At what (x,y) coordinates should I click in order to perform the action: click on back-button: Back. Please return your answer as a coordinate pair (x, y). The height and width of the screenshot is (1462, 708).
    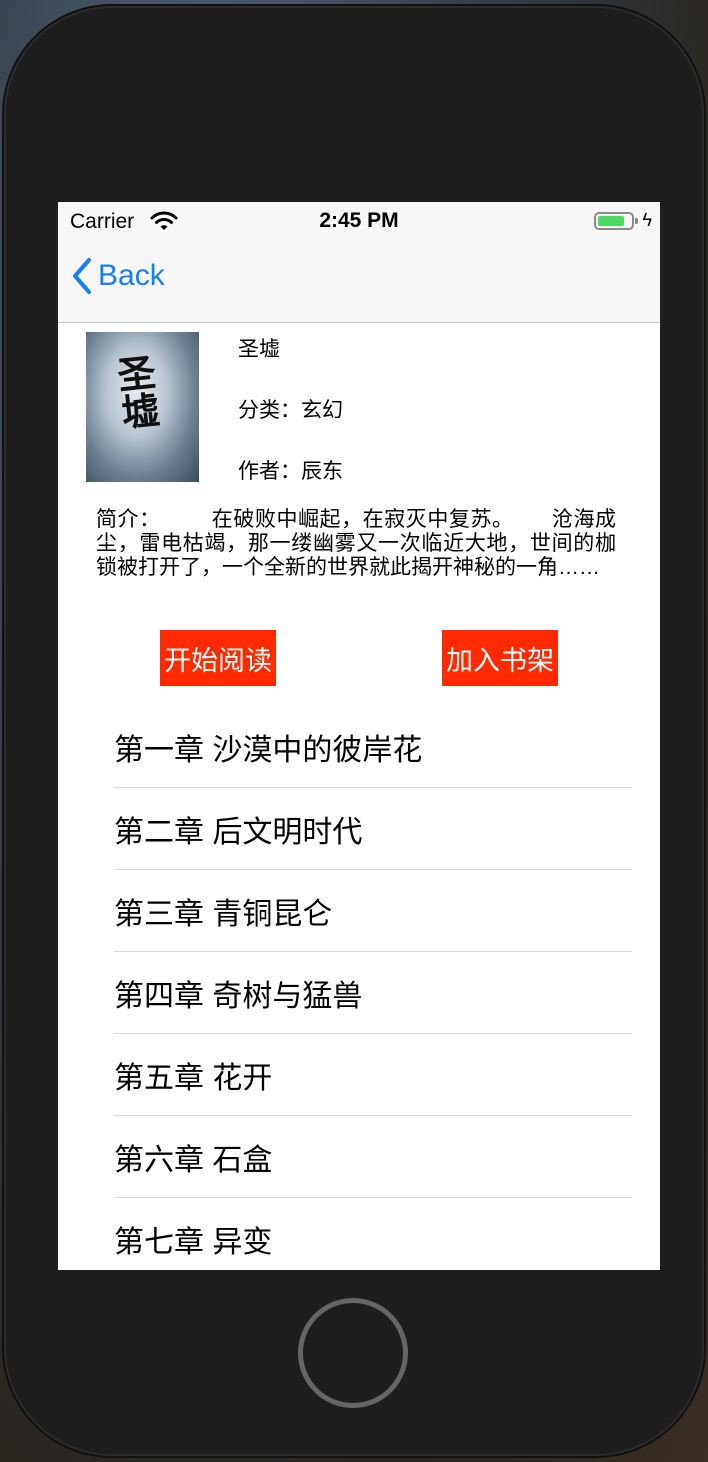
    Looking at the image, I should click on (118, 276).